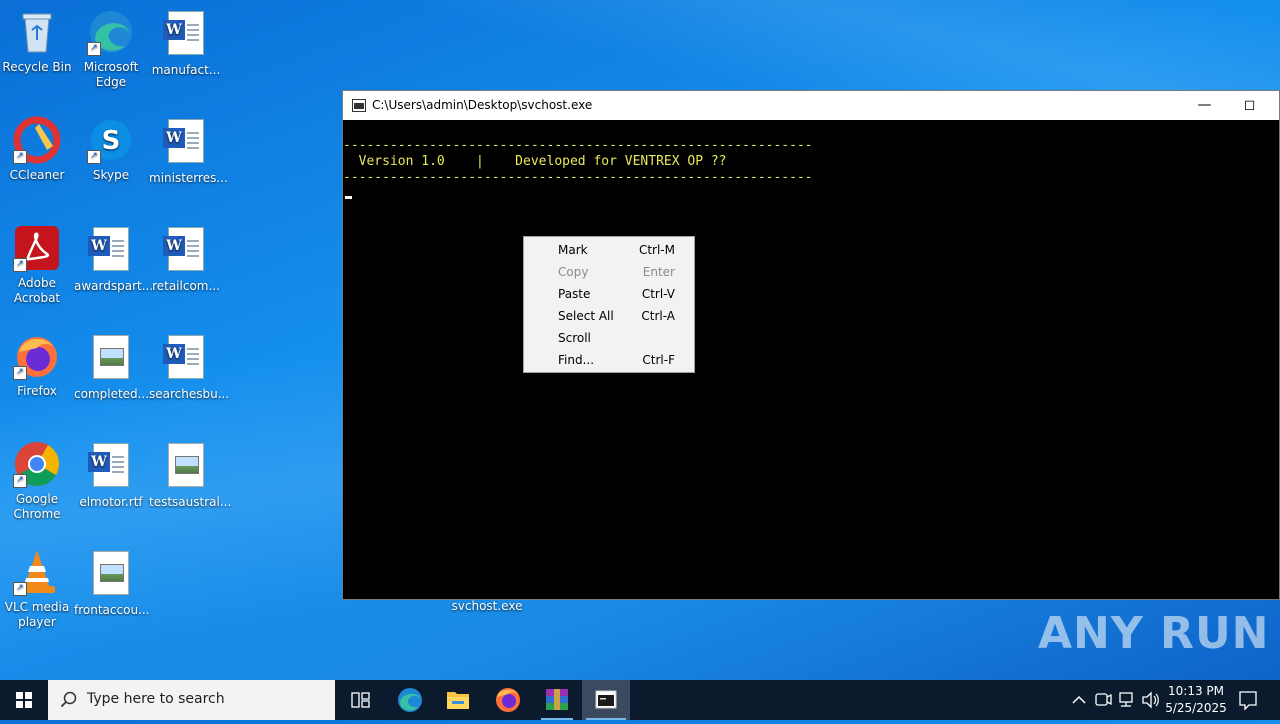 The height and width of the screenshot is (724, 1280). What do you see at coordinates (37, 290) in the screenshot?
I see `desktop-icon-label: Adobe Acrobat` at bounding box center [37, 290].